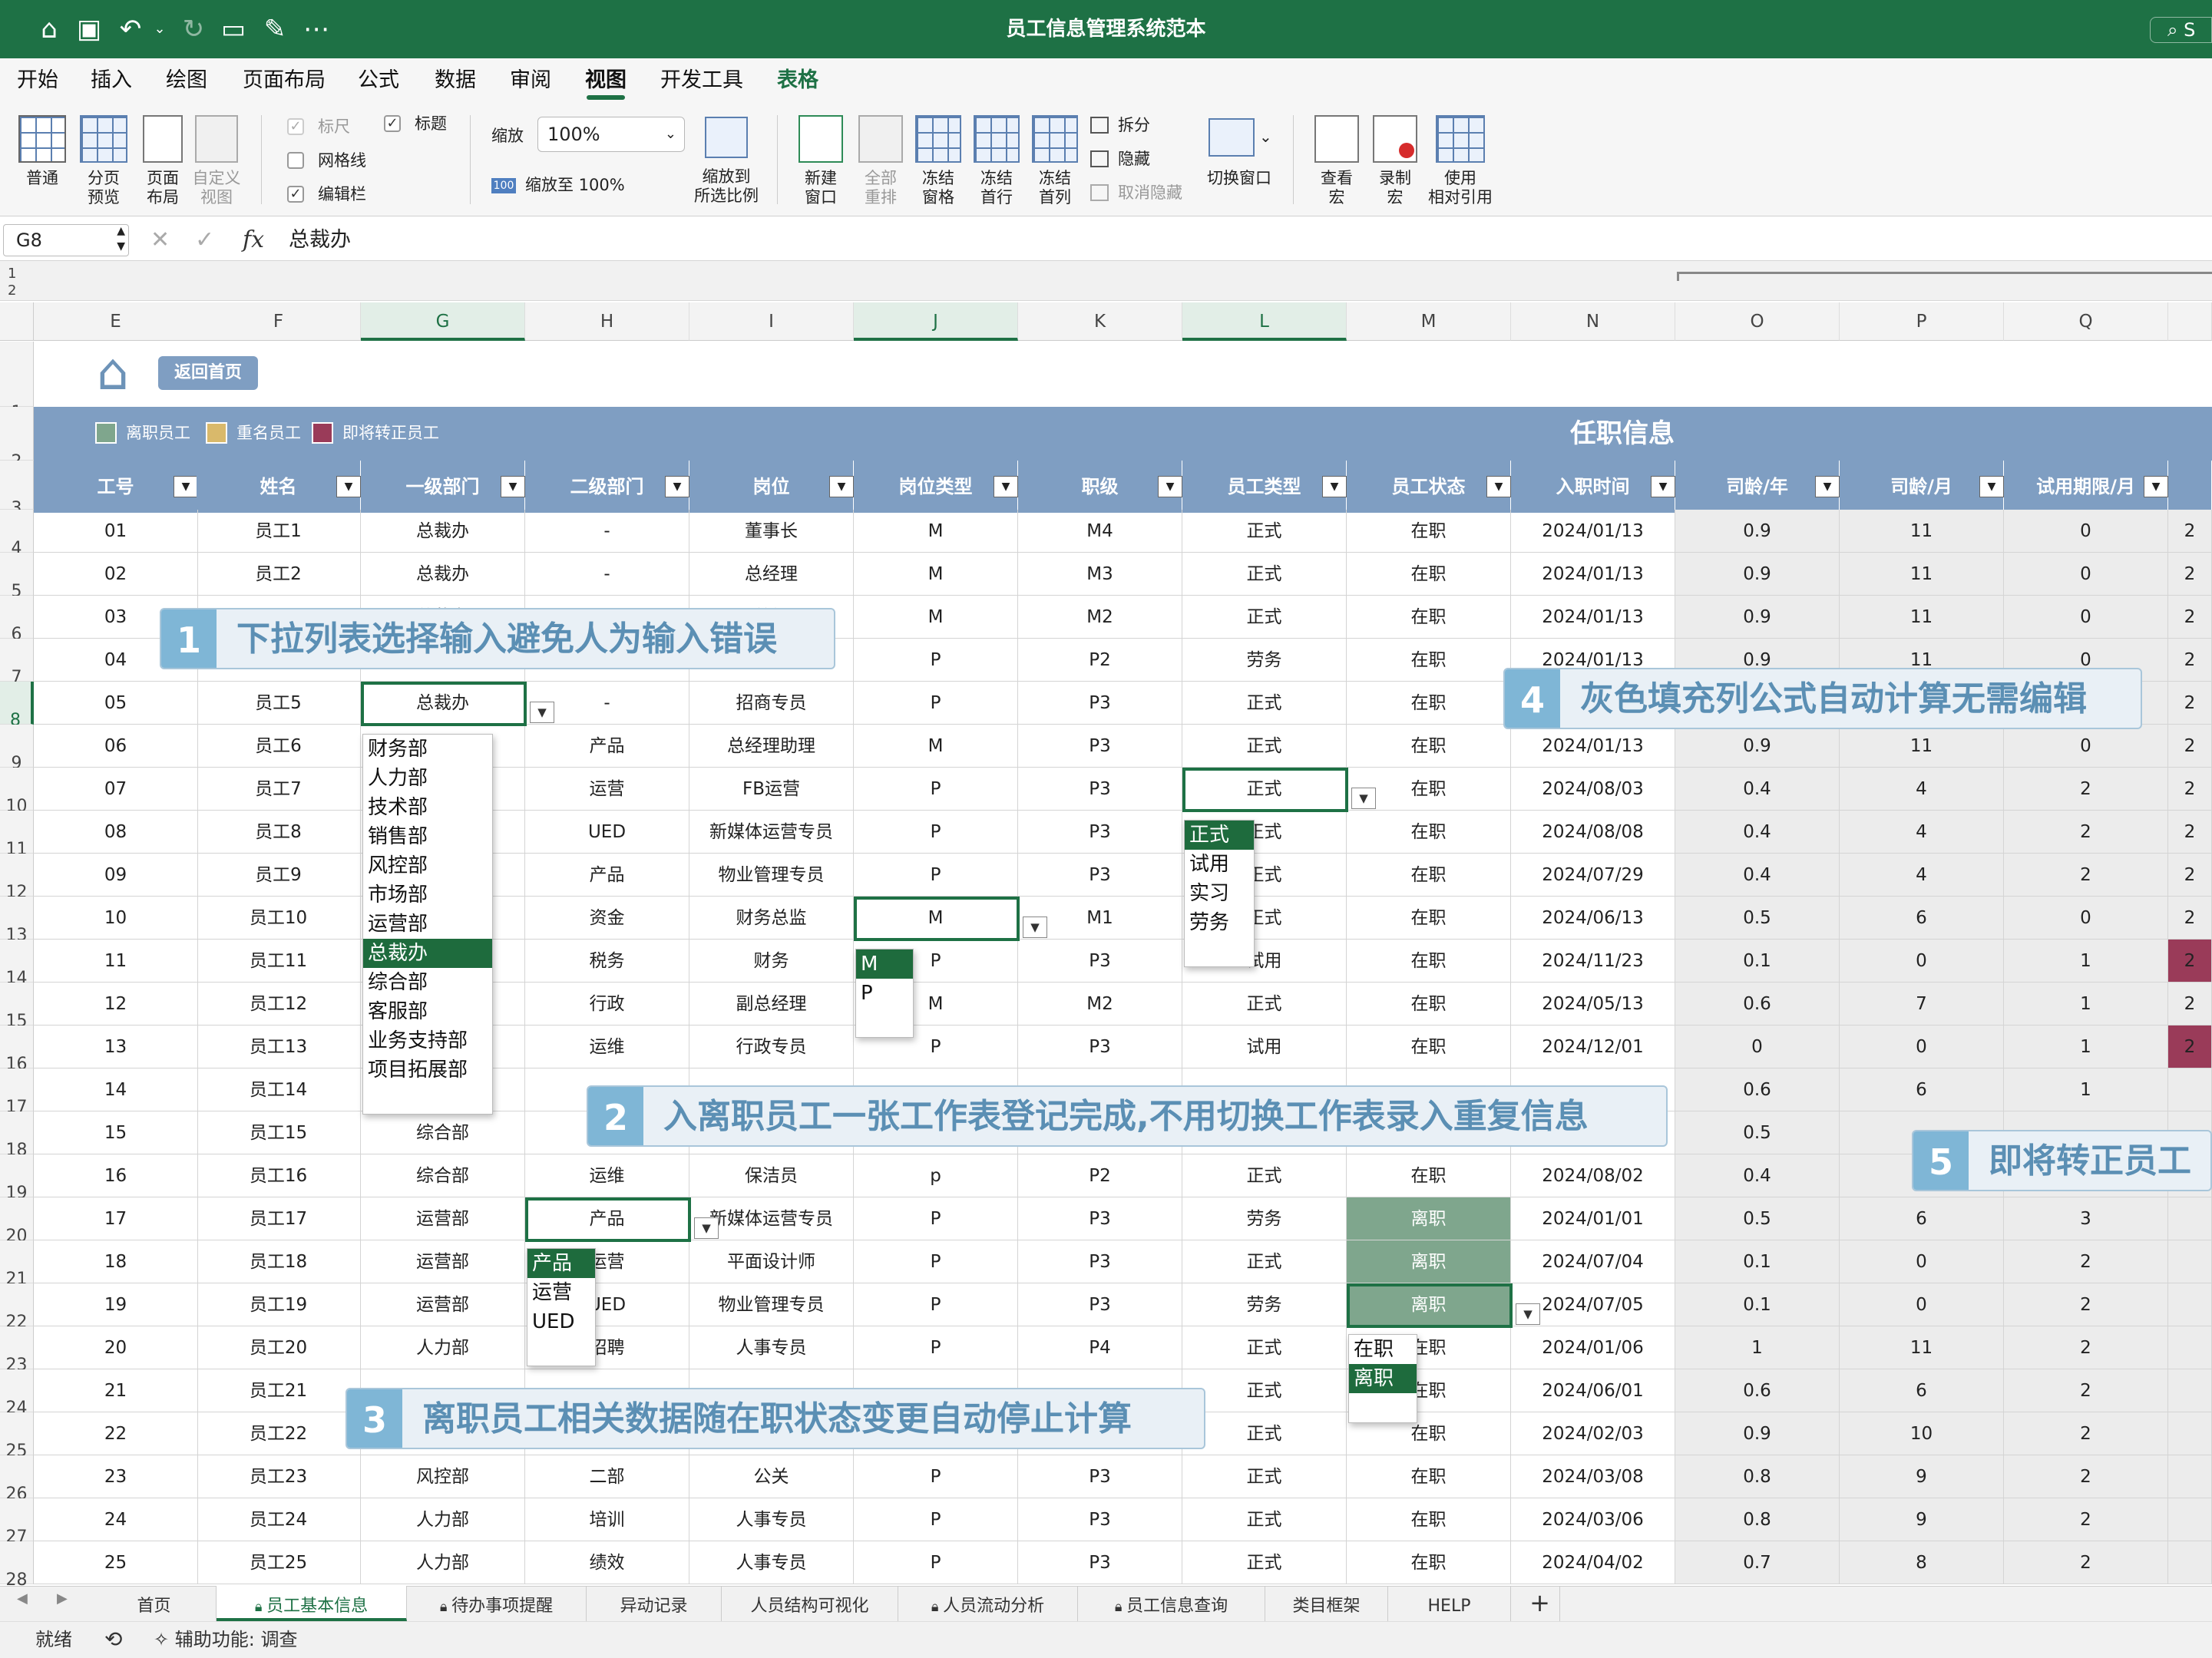 This screenshot has width=2212, height=1658. What do you see at coordinates (1265, 1218) in the screenshot?
I see `cell: 劳务` at bounding box center [1265, 1218].